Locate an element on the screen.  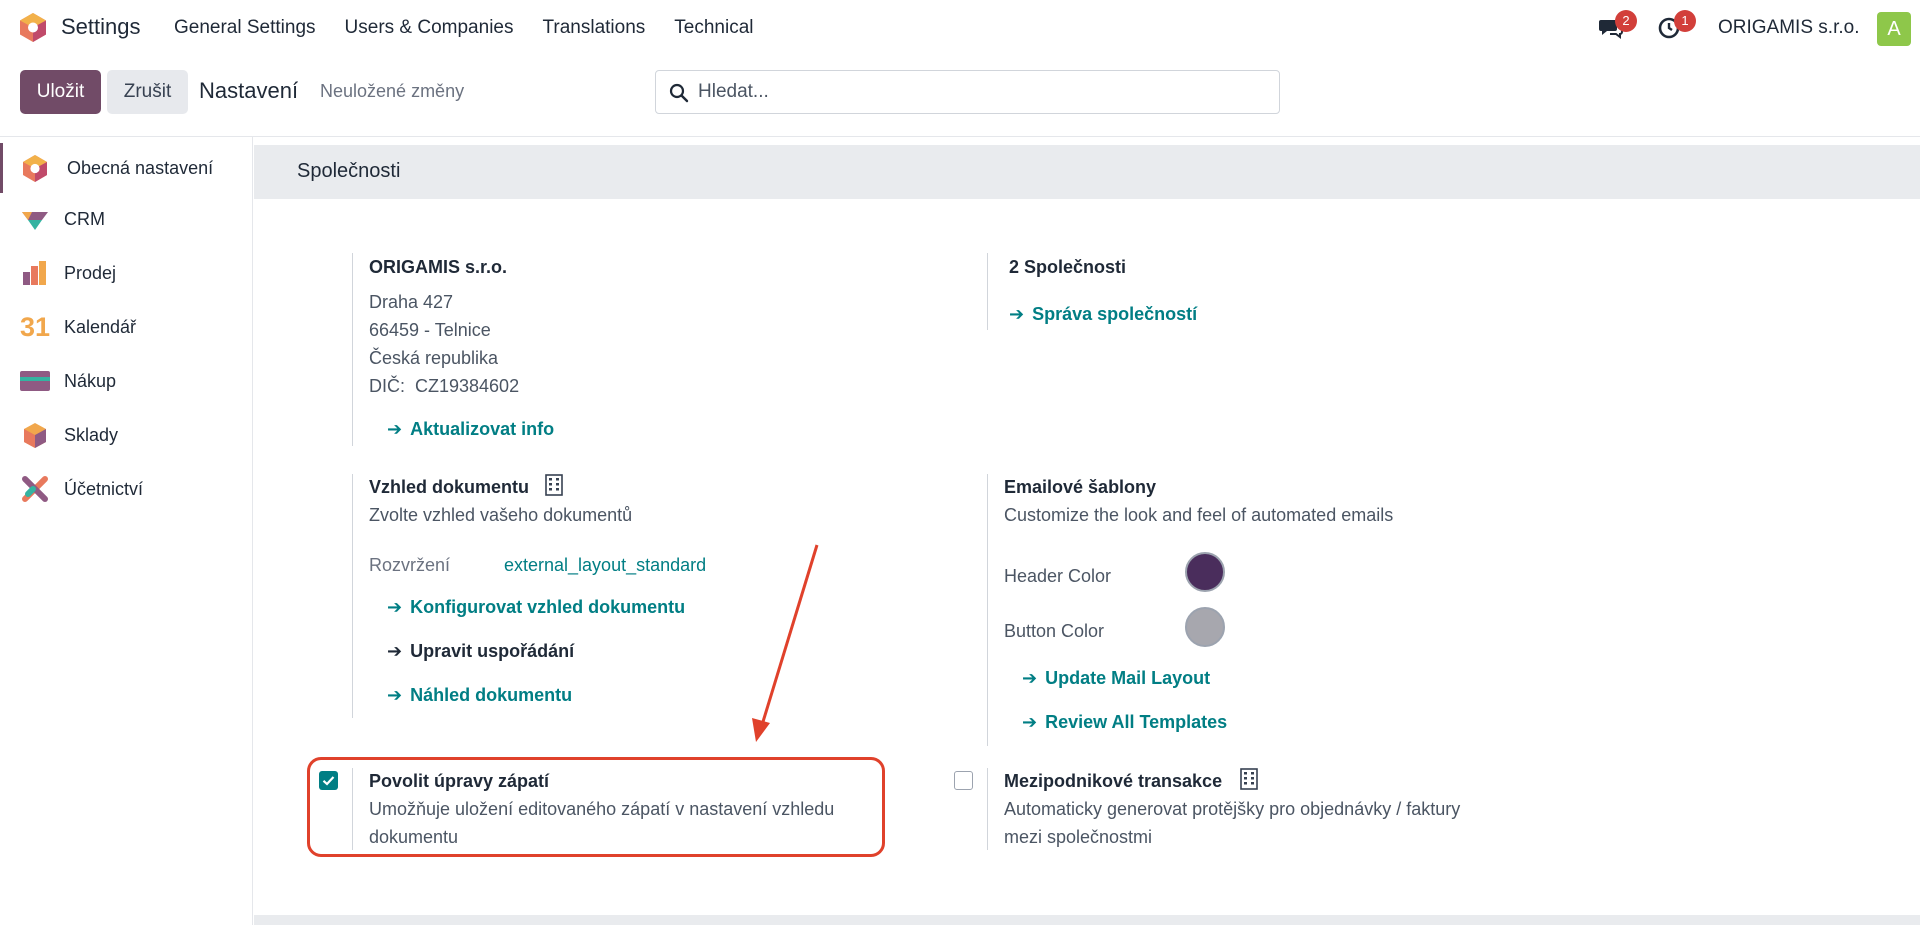
update-mail-layout-link: ➔ Update Mail Layout is located at coordinates (1116, 678).